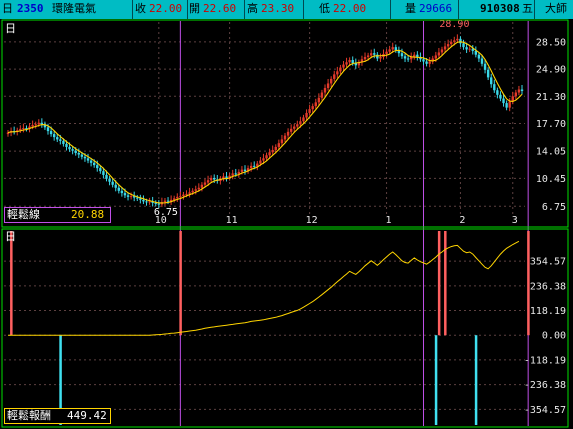 This screenshot has height=429, width=573. I want to click on return-tick-label: 118.19, so click(548, 311).